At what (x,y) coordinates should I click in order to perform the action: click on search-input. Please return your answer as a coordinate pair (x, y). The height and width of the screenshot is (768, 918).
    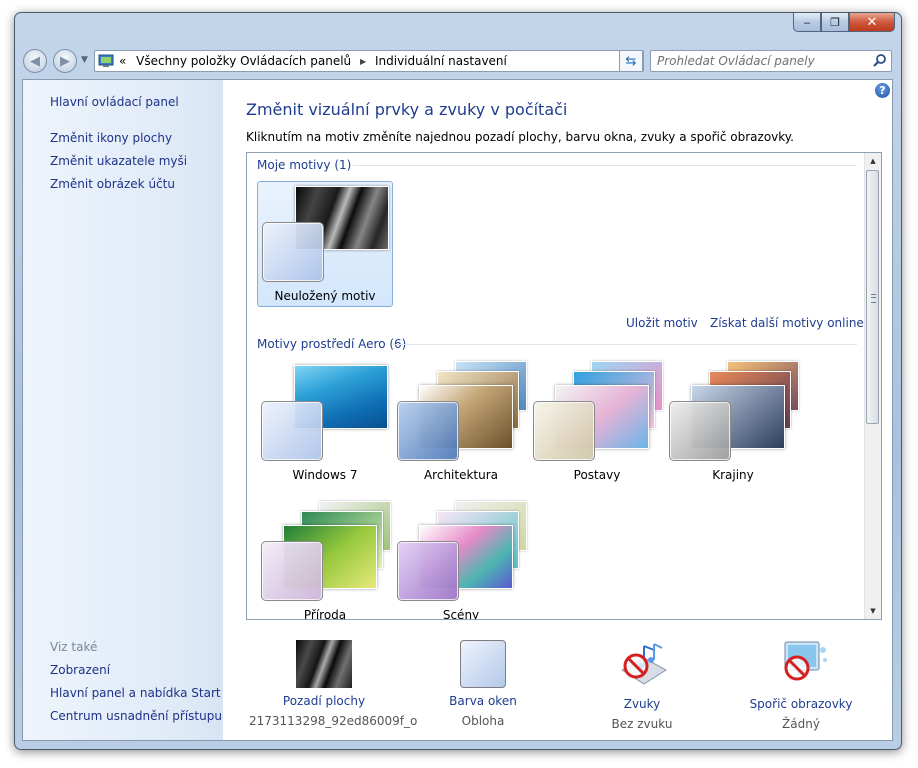
    Looking at the image, I should click on (762, 61).